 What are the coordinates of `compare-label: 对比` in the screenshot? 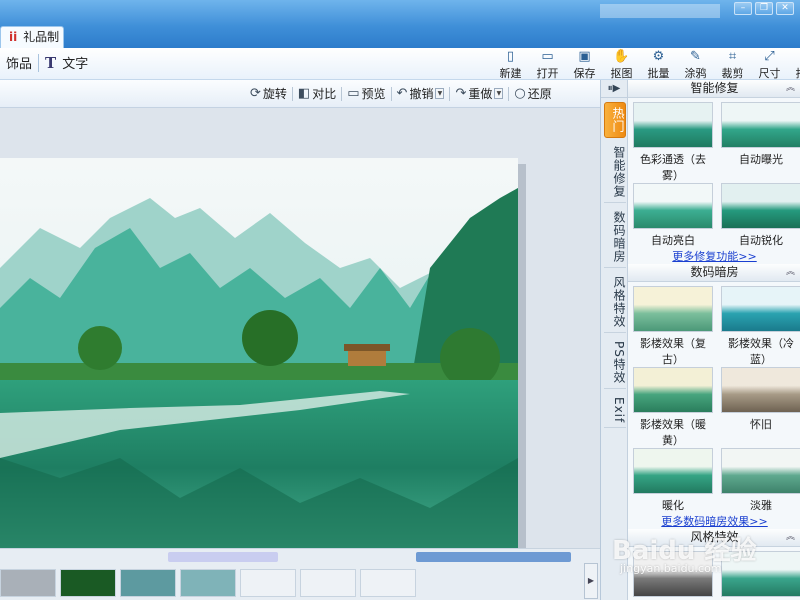 It's located at (324, 94).